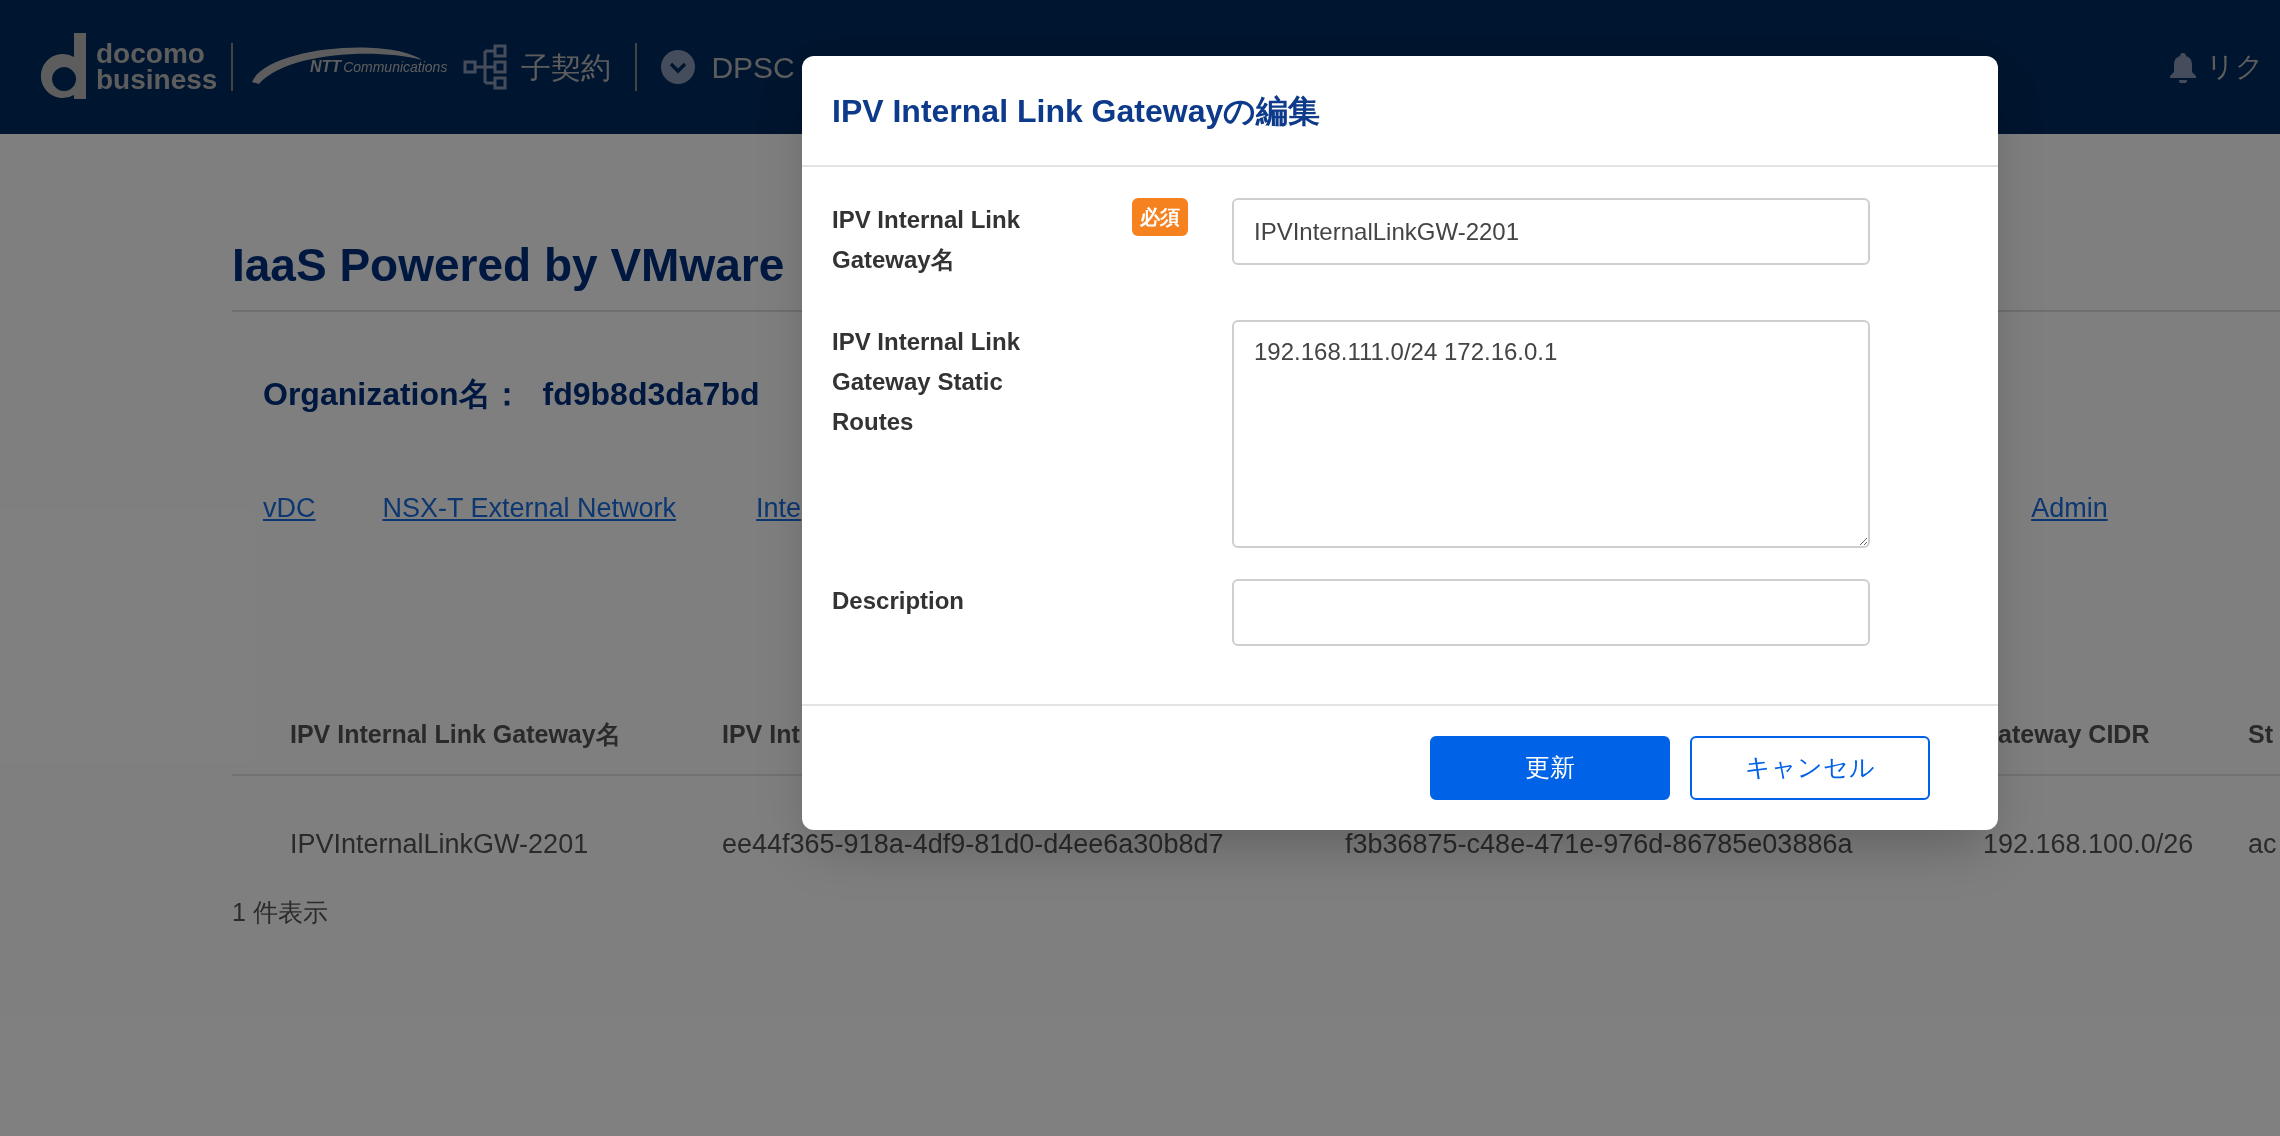 Image resolution: width=2280 pixels, height=1136 pixels. I want to click on chevron-down-icon, so click(678, 67).